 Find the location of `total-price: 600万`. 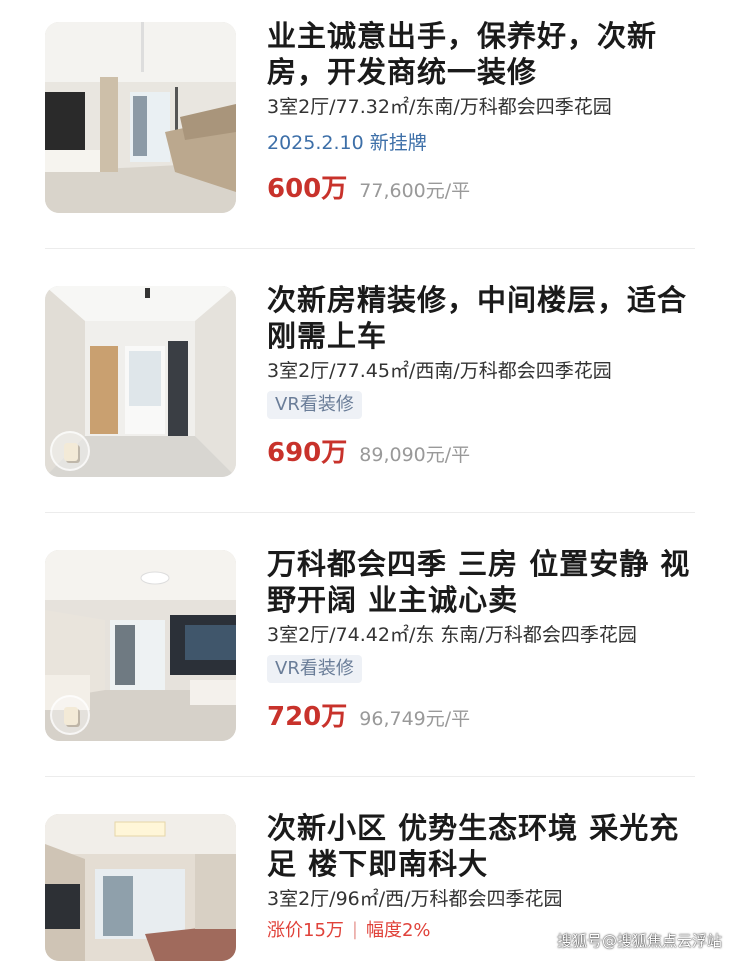

total-price: 600万 is located at coordinates (307, 189).